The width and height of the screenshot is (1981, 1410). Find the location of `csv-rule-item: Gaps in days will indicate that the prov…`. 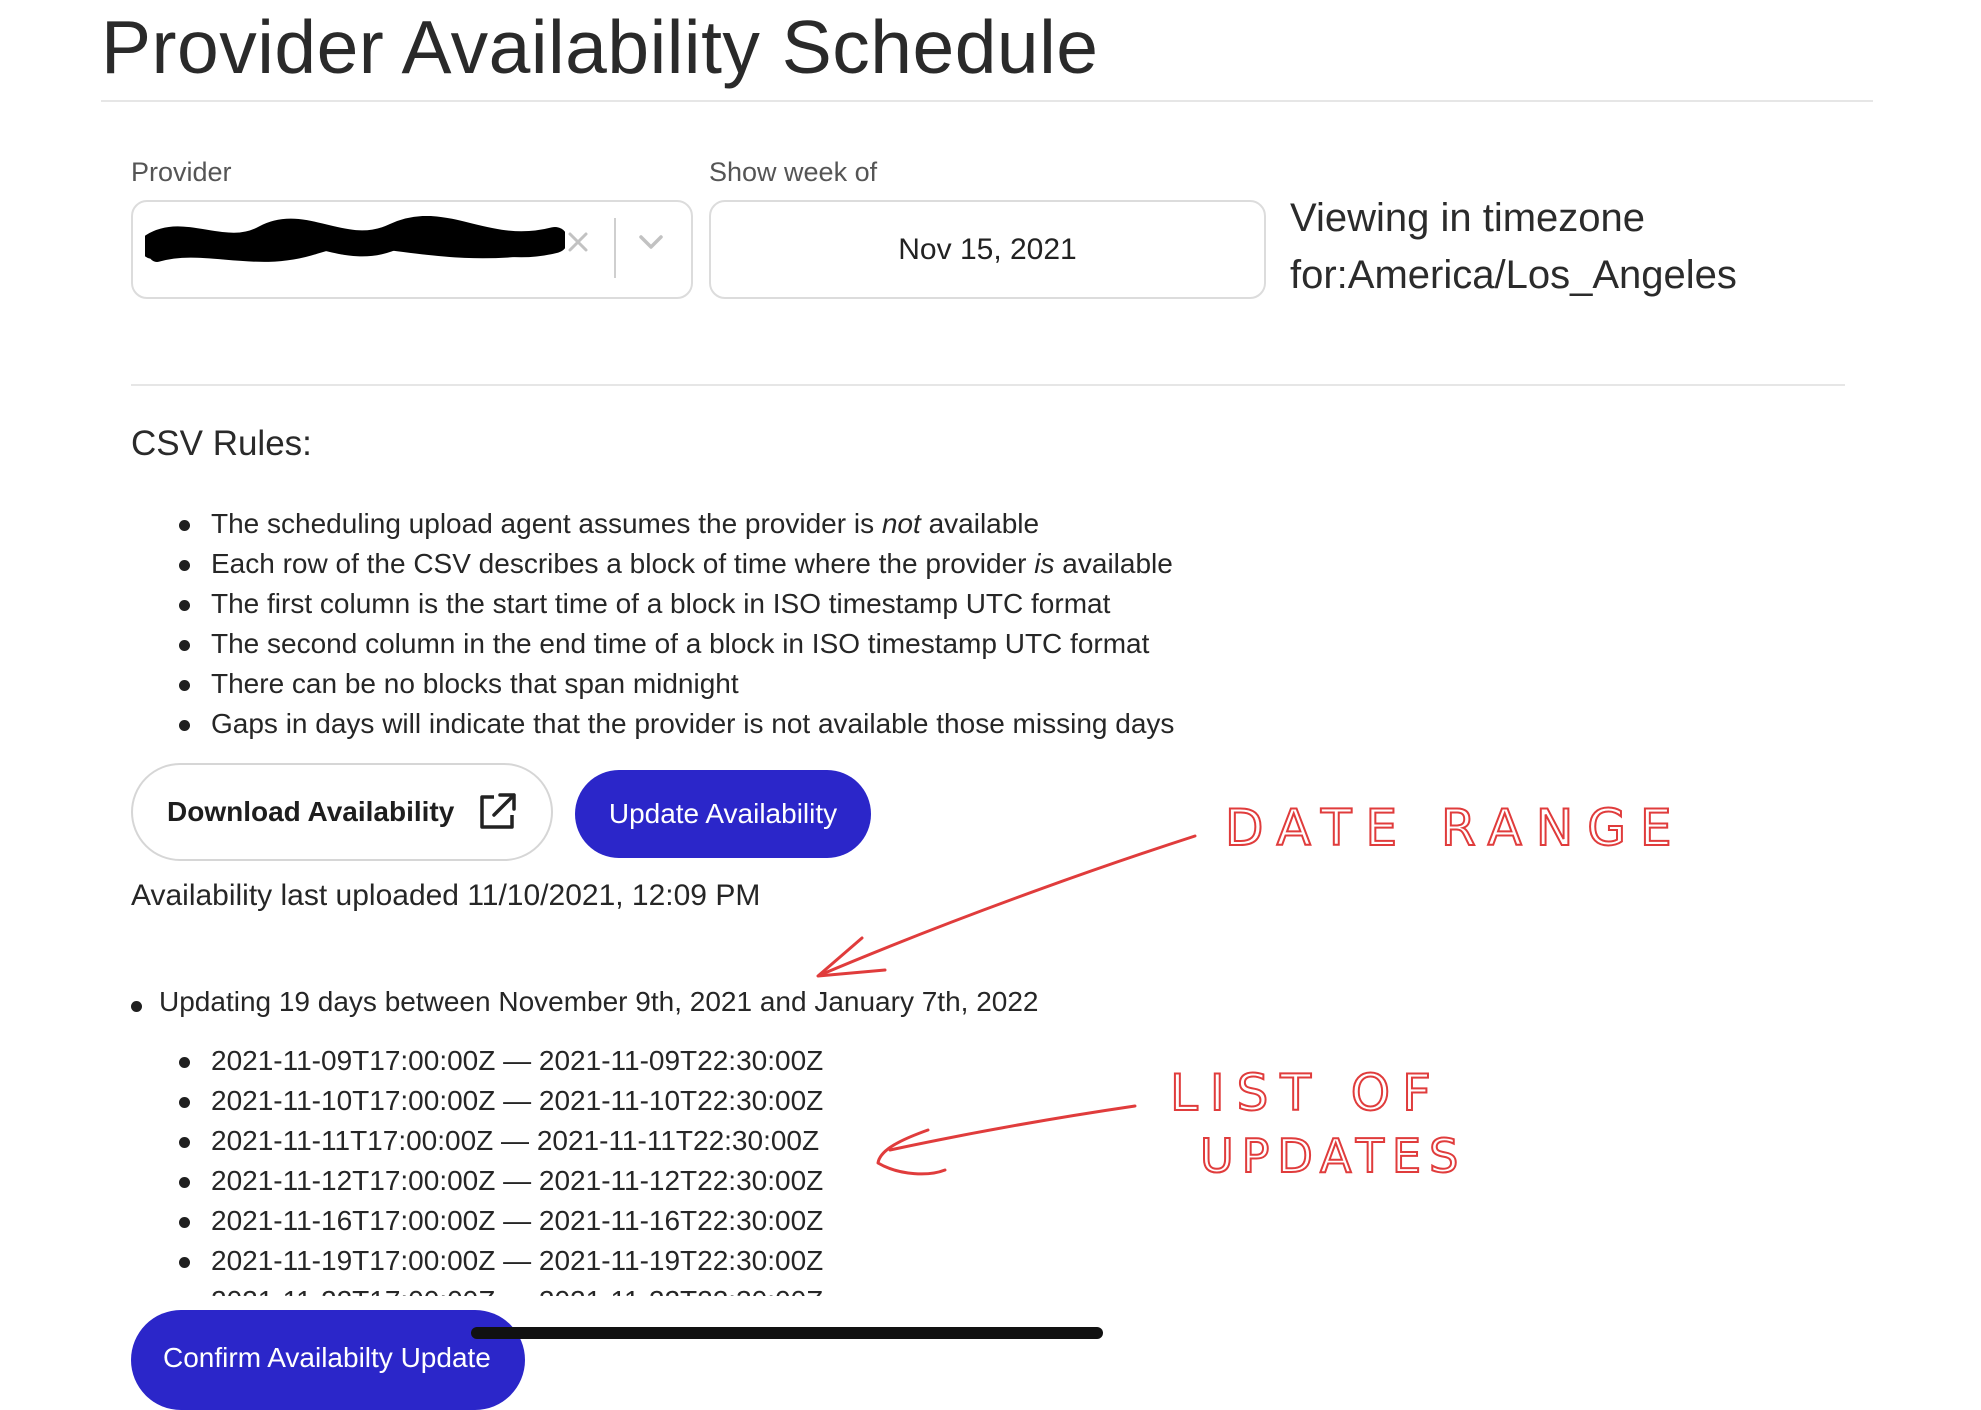

csv-rule-item: Gaps in days will indicate that the prov… is located at coordinates (652, 724).